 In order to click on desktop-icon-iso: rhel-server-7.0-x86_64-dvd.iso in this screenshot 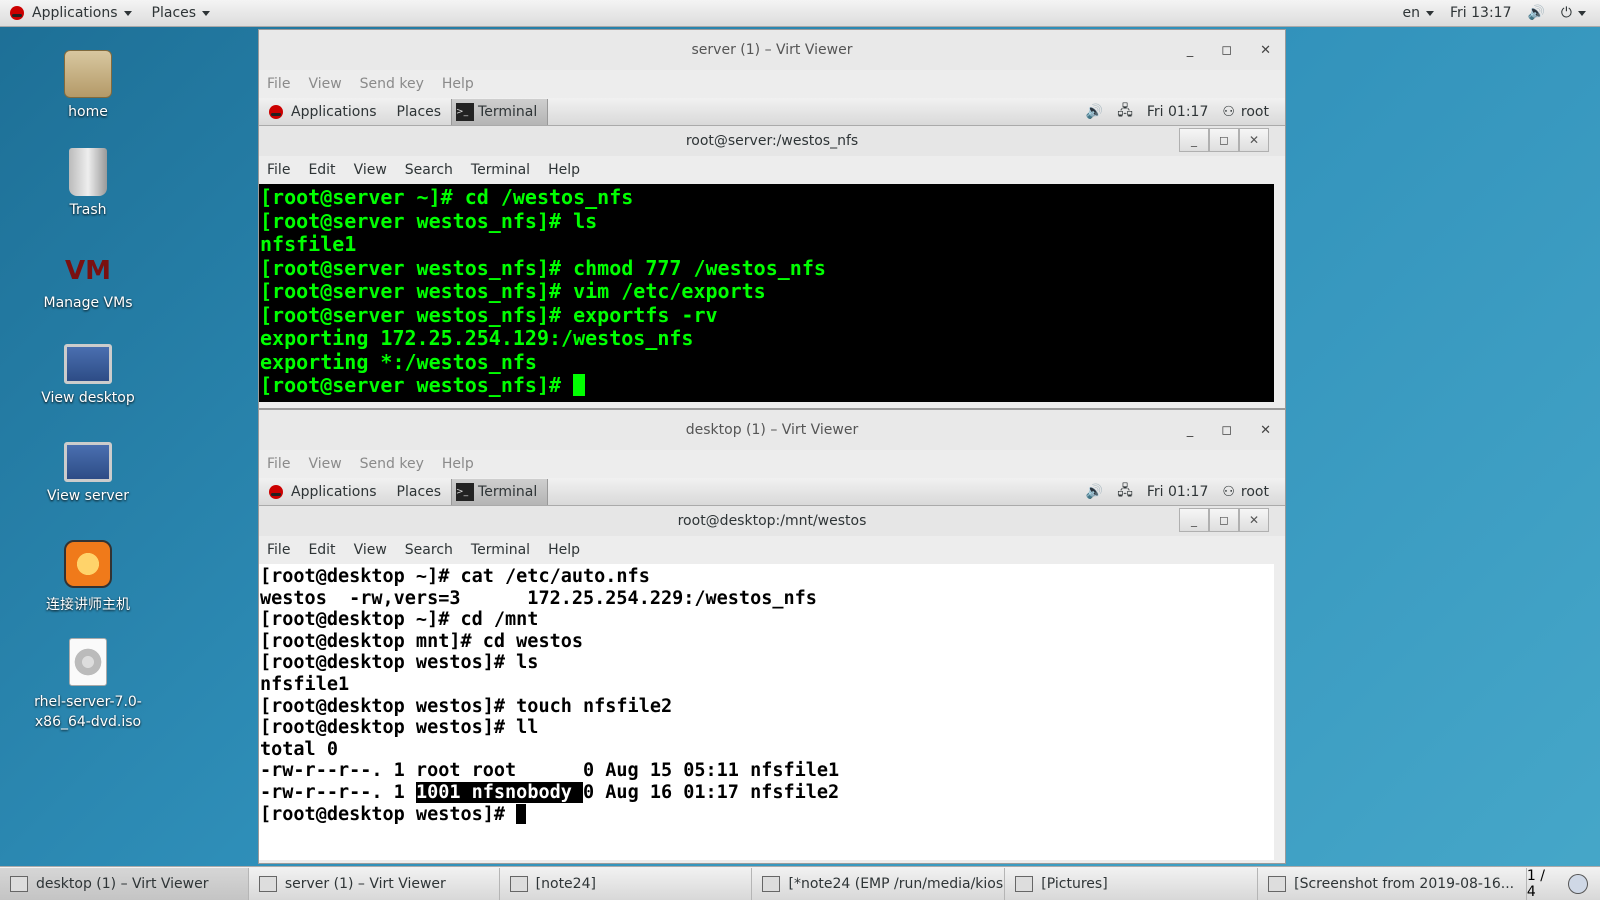, I will do `click(88, 685)`.